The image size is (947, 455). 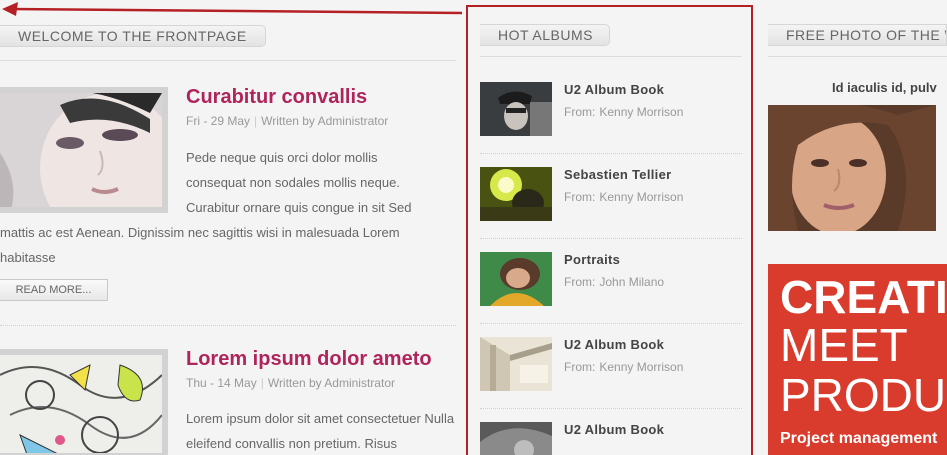 I want to click on article-image-illustration, so click(x=84, y=402).